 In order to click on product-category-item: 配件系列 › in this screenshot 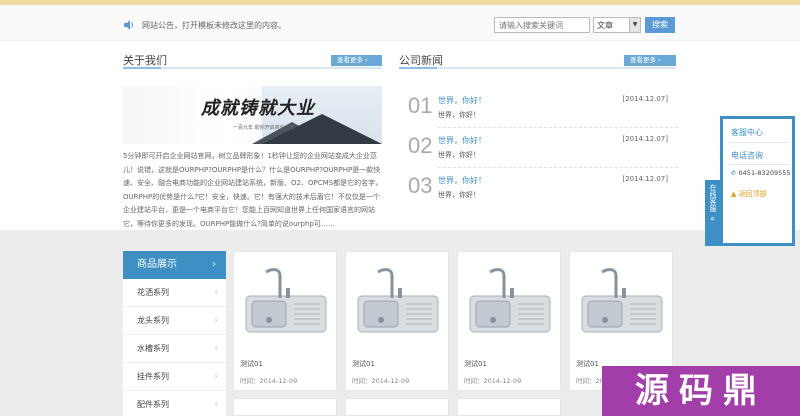, I will do `click(174, 403)`.